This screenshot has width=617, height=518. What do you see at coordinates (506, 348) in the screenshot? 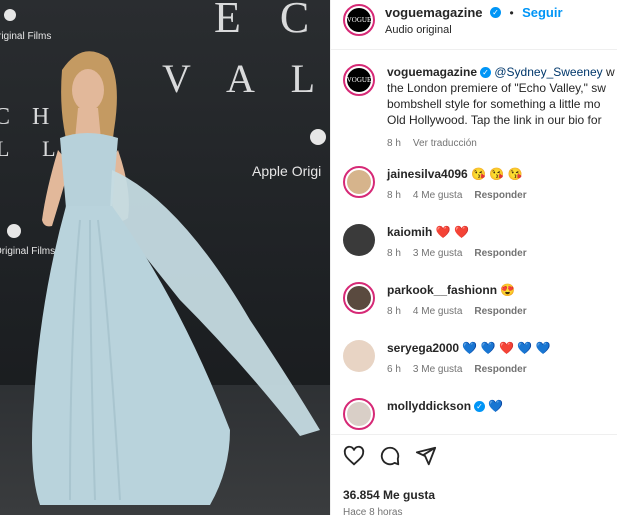
I see `comment-text: 💙 💙 ❤️ 💙 💙` at bounding box center [506, 348].